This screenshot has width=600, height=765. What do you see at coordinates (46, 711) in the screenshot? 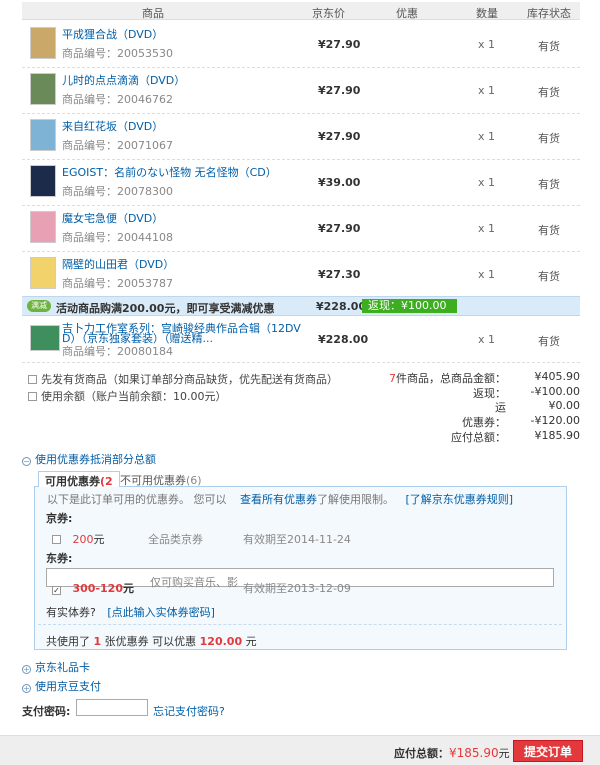
I see `pay-password-label: 支付密码:` at bounding box center [46, 711].